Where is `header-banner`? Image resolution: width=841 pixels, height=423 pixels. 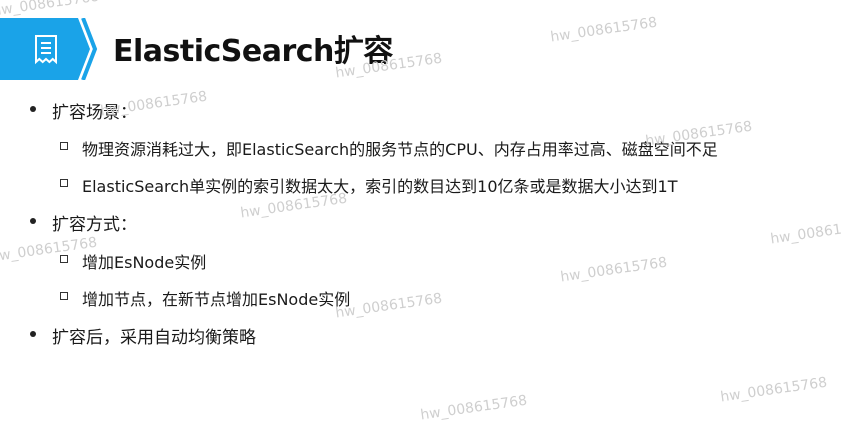 header-banner is located at coordinates (50, 49).